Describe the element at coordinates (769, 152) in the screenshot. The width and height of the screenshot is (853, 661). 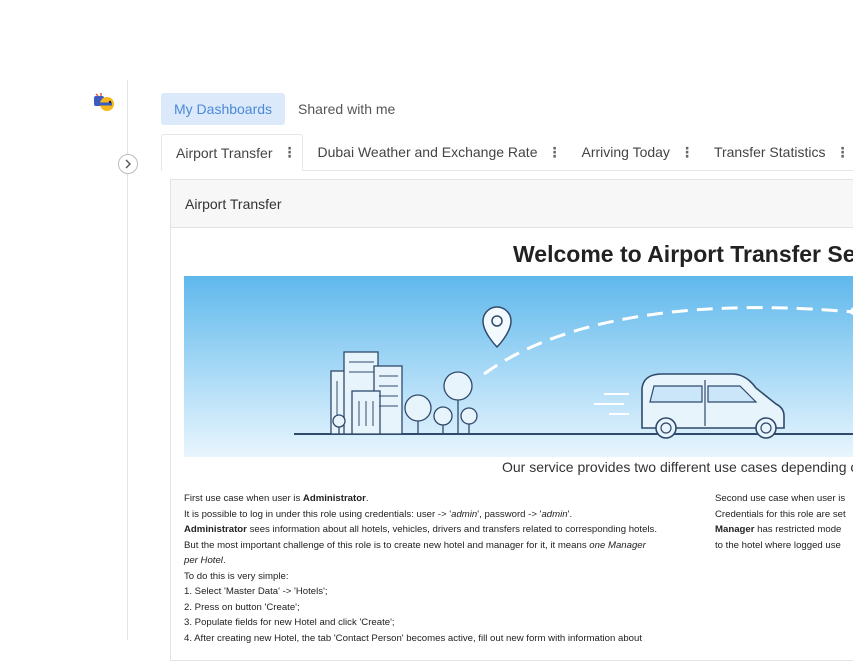
I see `tab-label: Transfer Statistics` at that location.